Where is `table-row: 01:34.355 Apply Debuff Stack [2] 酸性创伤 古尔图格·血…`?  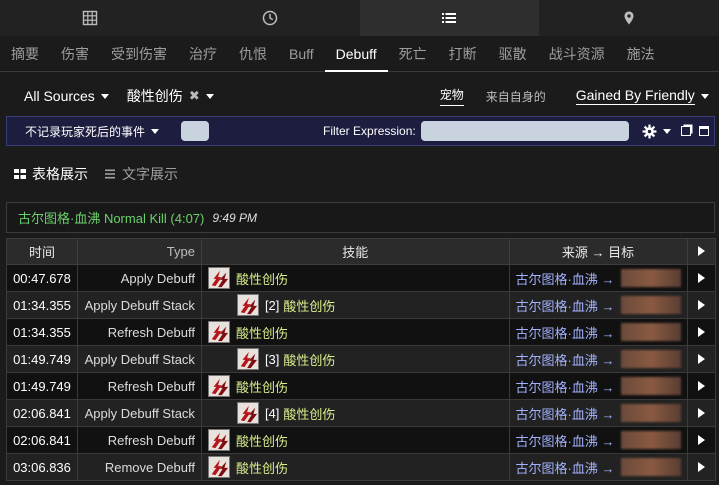
table-row: 01:34.355 Apply Debuff Stack [2] 酸性创伤 古尔图格·血… is located at coordinates (361, 305).